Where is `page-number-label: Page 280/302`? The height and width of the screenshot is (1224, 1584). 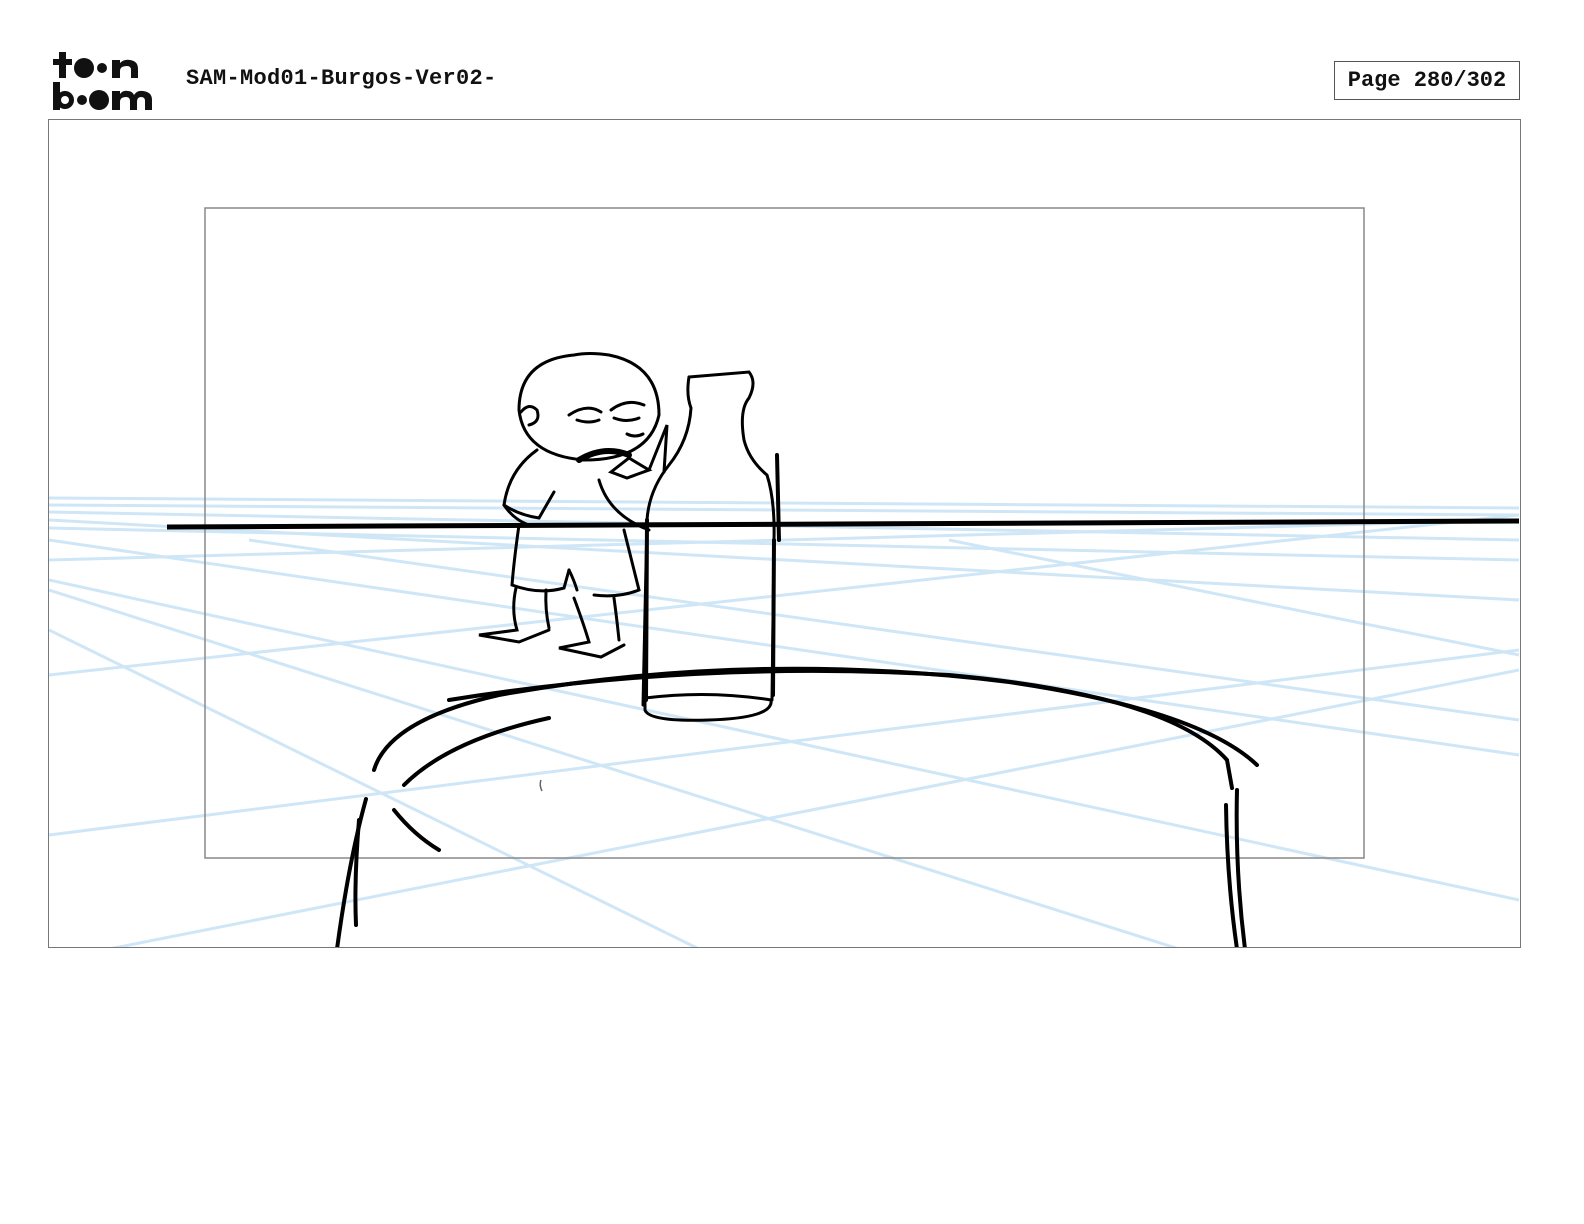
page-number-label: Page 280/302 is located at coordinates (1427, 80).